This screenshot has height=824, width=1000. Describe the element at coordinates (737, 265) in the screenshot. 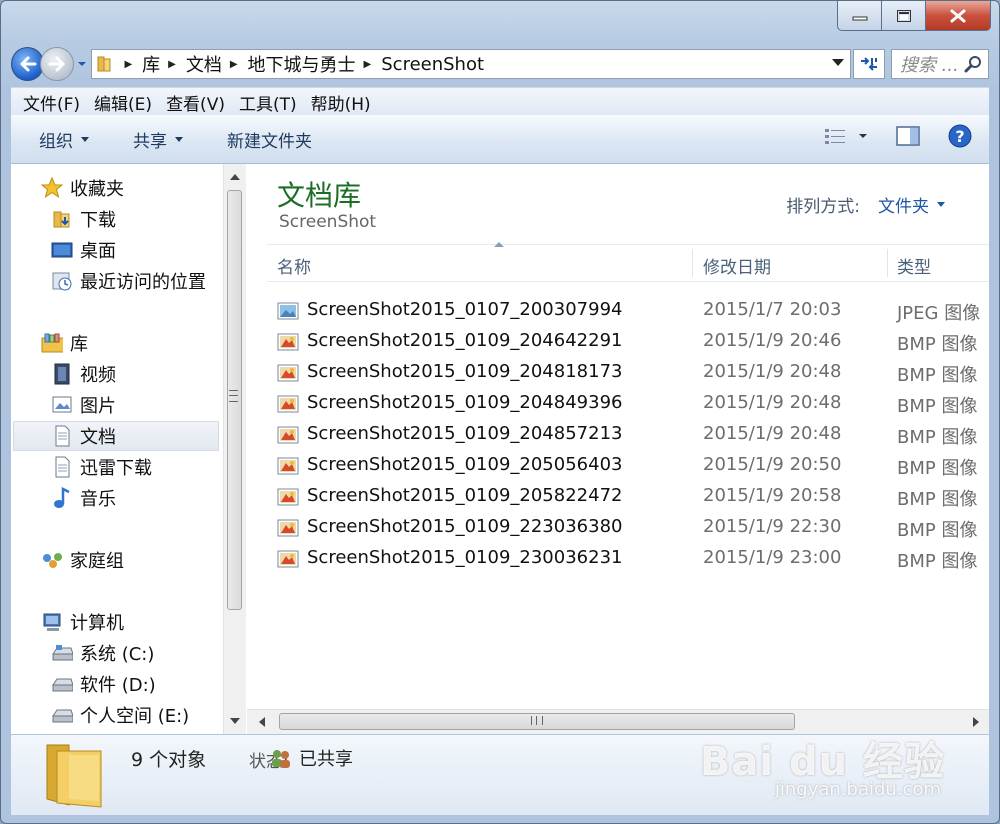

I see `column-date: 修改日期` at that location.